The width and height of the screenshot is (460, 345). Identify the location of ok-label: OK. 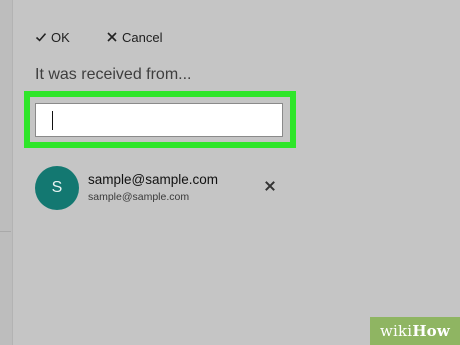
(60, 37).